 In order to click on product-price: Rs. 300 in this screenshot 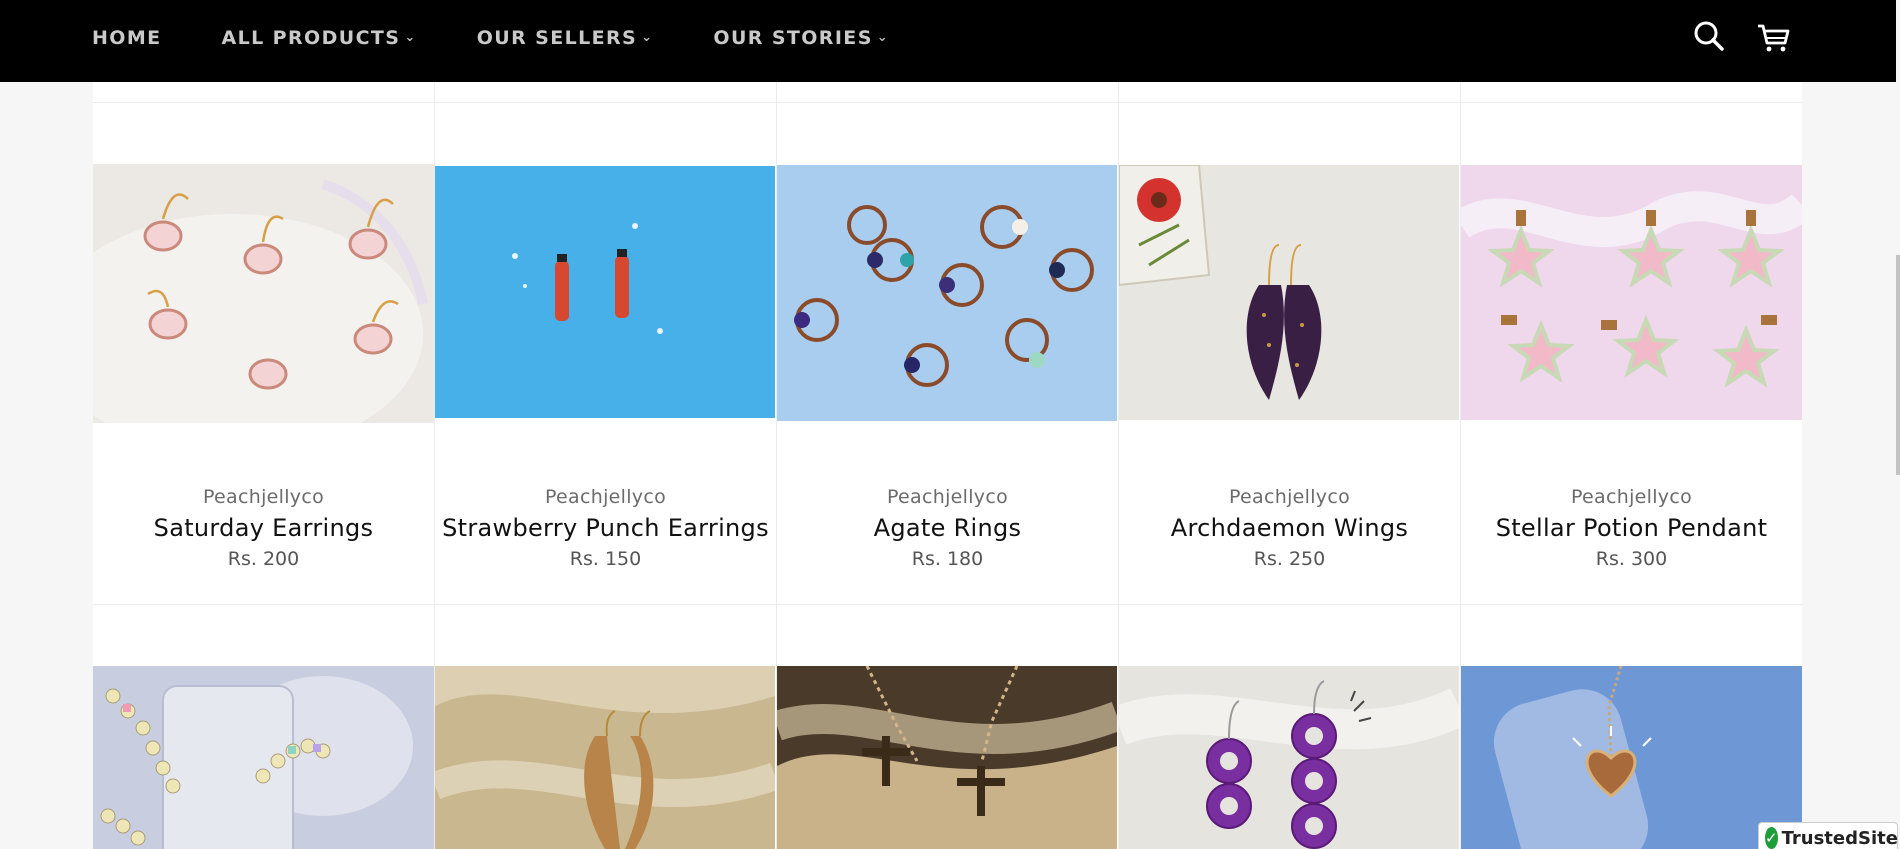, I will do `click(1631, 559)`.